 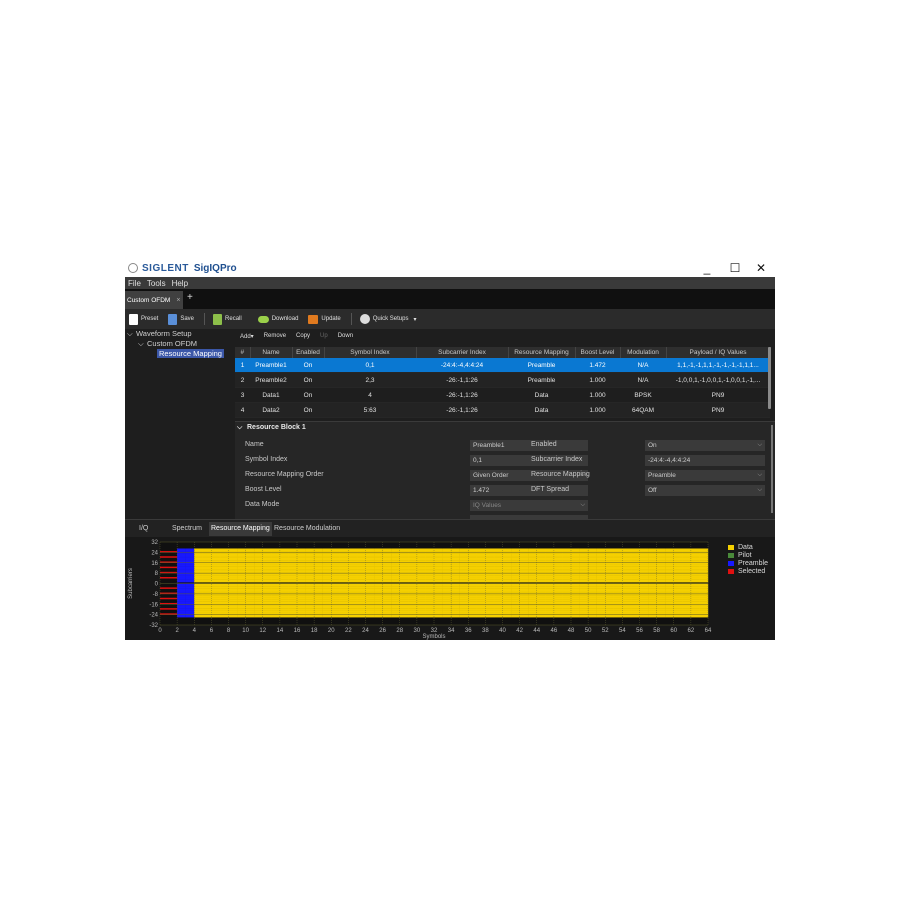 I want to click on col-header: Boost Level, so click(x=598, y=352).